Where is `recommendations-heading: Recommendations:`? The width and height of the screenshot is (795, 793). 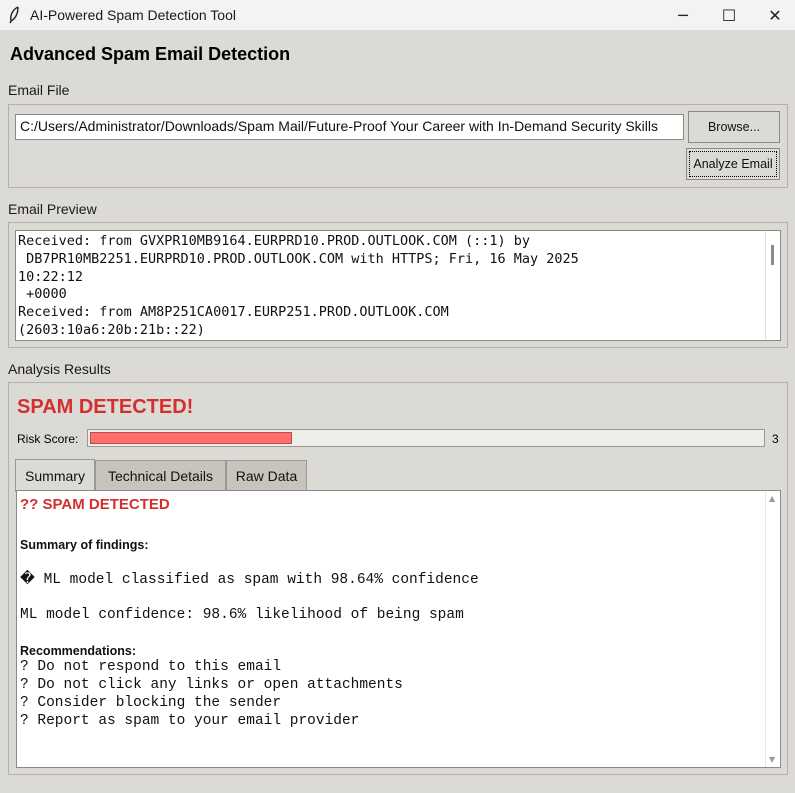
recommendations-heading: Recommendations: is located at coordinates (78, 651).